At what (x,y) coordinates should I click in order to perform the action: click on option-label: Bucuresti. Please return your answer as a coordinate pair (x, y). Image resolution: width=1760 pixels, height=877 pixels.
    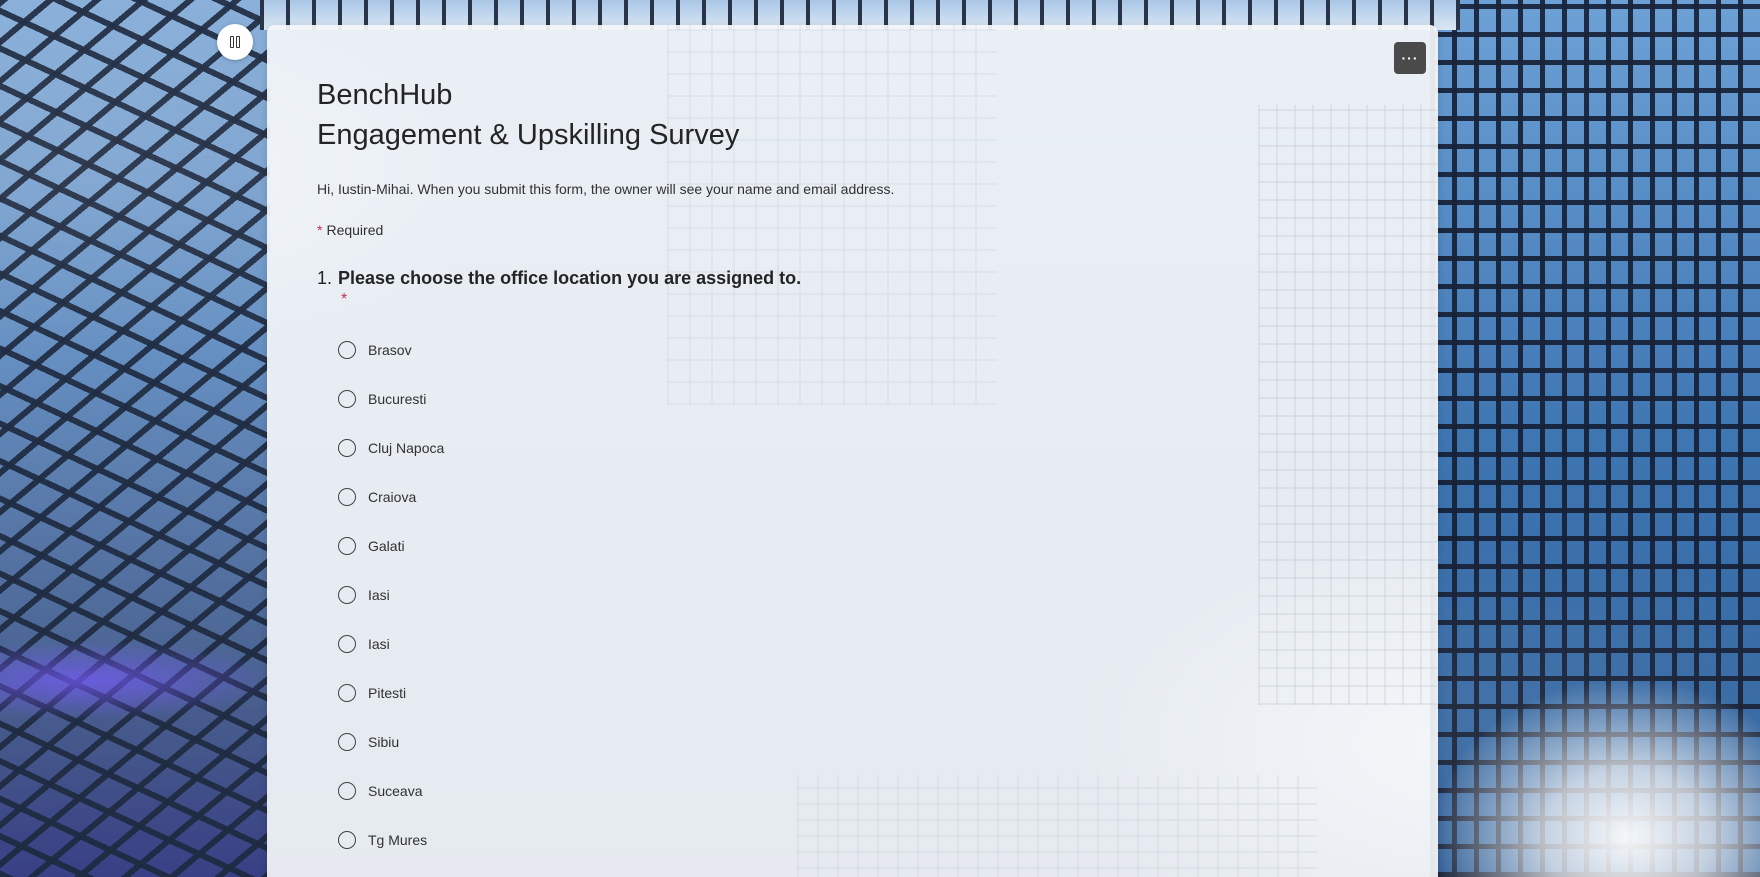
    Looking at the image, I should click on (397, 398).